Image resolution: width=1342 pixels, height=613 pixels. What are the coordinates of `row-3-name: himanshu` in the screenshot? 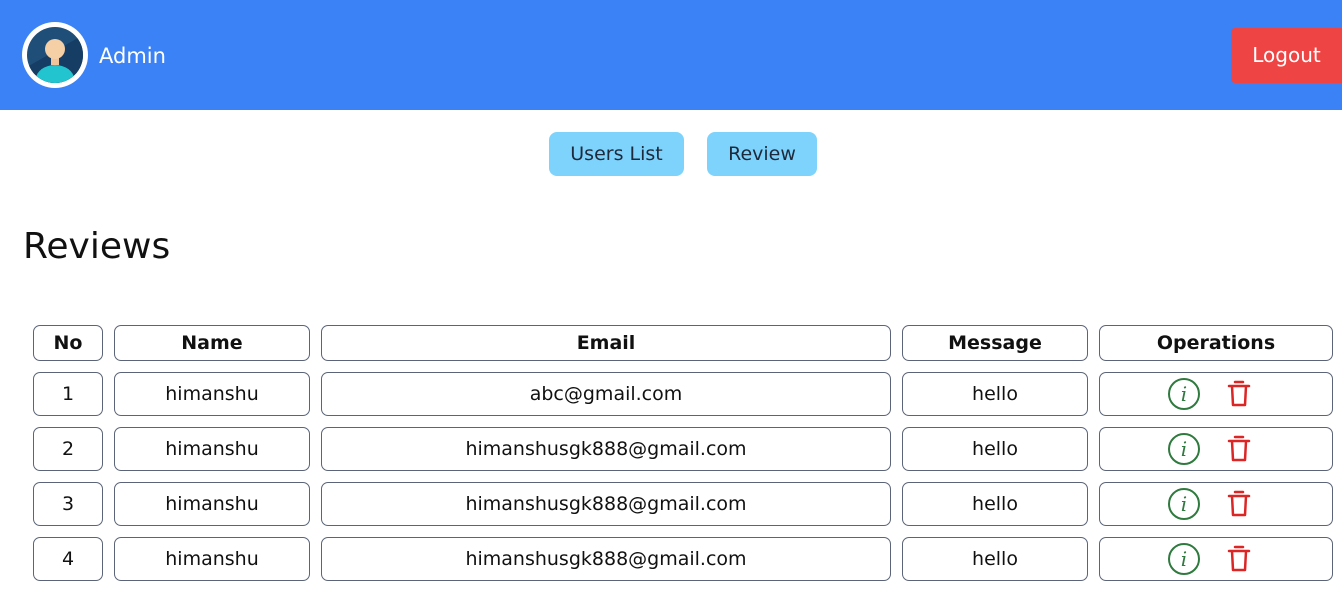 It's located at (212, 504).